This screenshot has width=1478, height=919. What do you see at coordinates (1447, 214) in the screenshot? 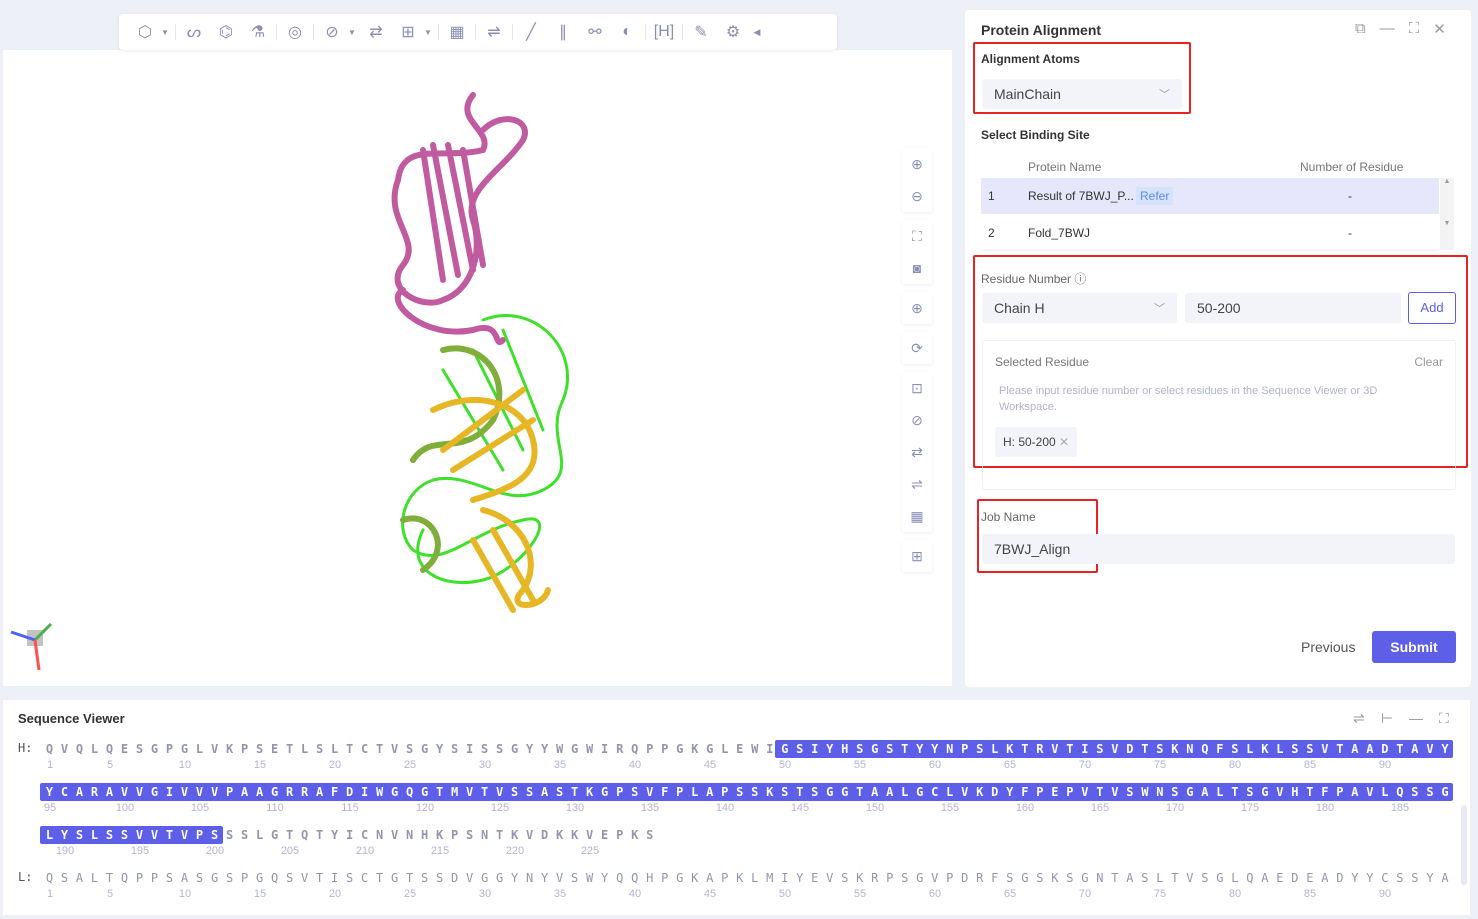
I see `table-scrollbar: ▲ ▼` at bounding box center [1447, 214].